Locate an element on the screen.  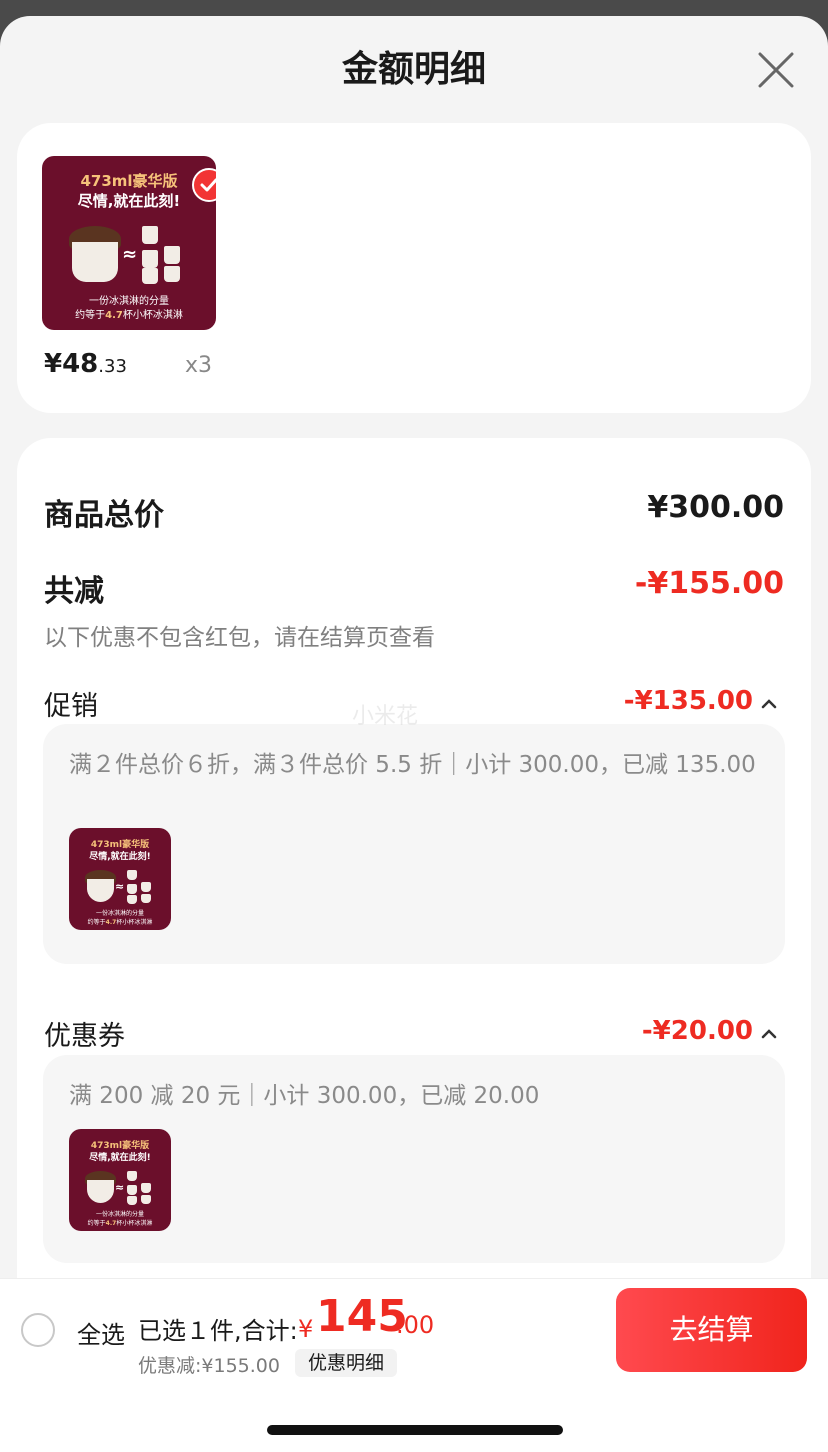
watermark: 小米花 is located at coordinates (385, 716).